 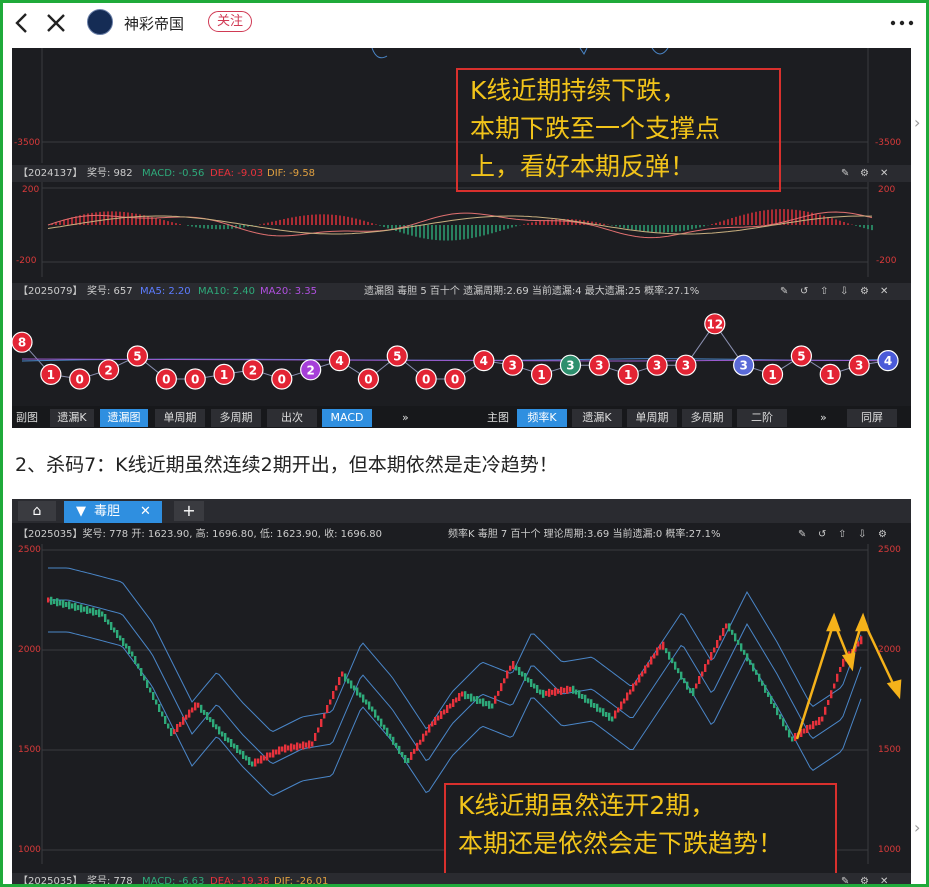 I want to click on tab-miss-chart: 遗漏图, so click(x=124, y=418).